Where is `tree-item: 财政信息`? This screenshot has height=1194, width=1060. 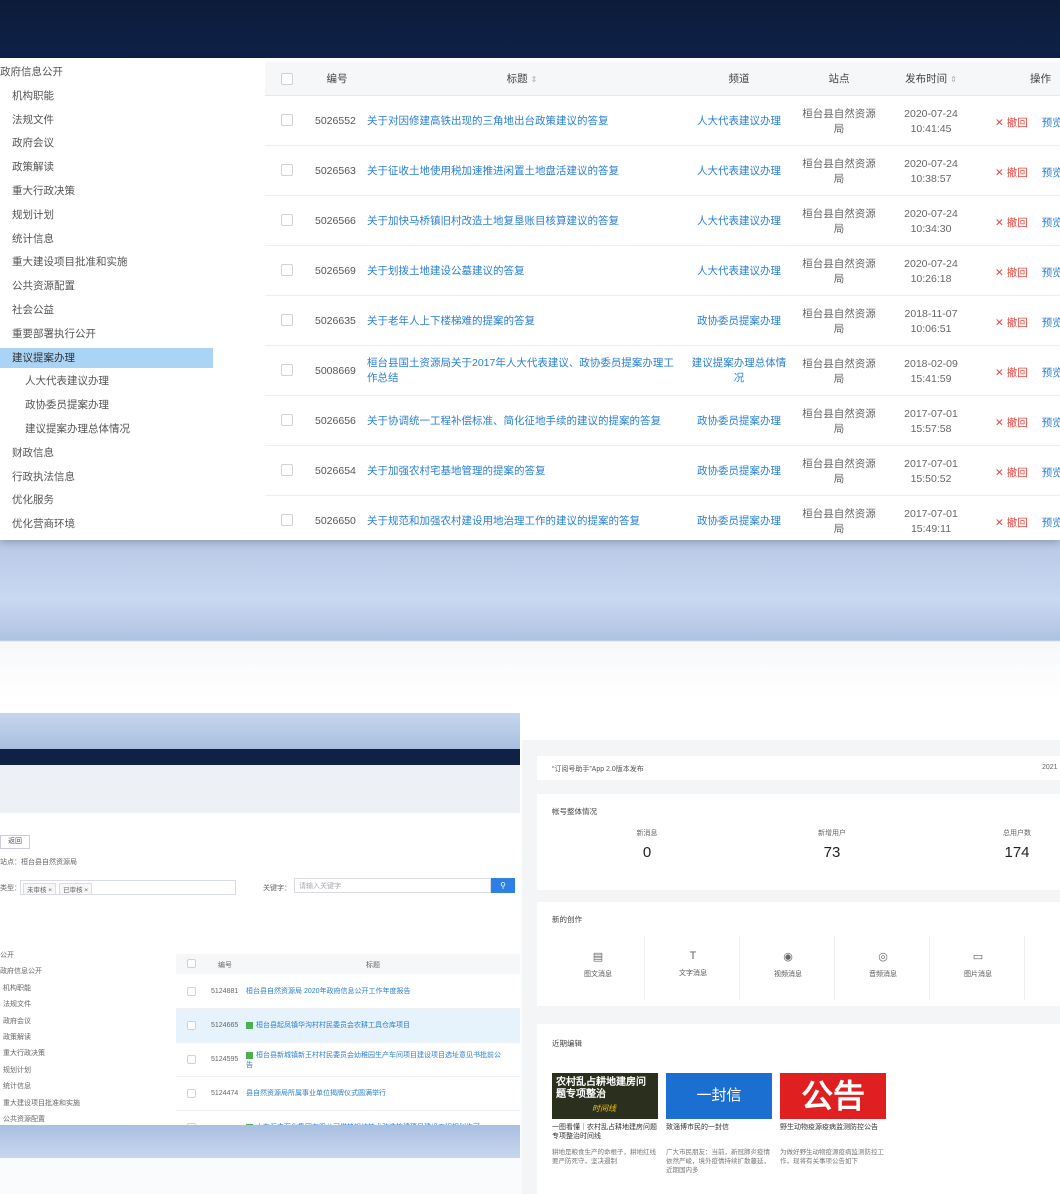 tree-item: 财政信息 is located at coordinates (27, 453).